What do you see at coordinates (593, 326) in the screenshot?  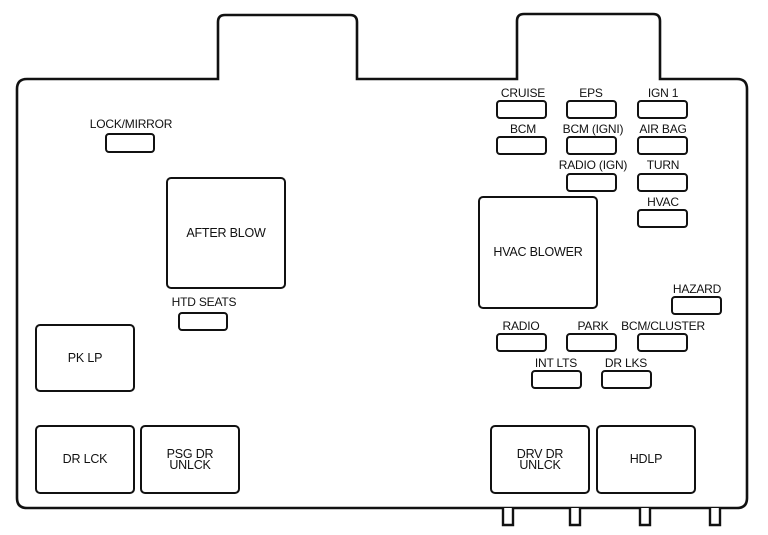 I see `fuse-label-park: PARK` at bounding box center [593, 326].